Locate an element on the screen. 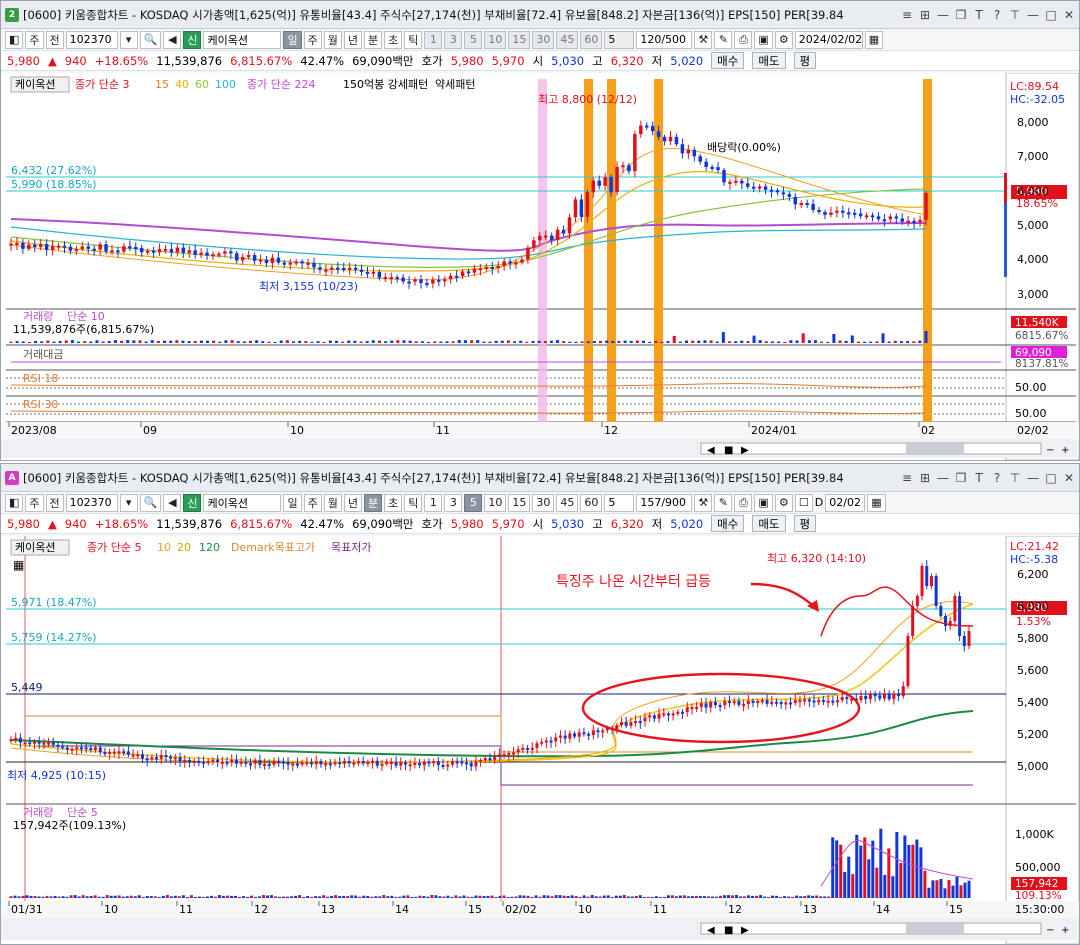 This screenshot has width=1080, height=945. minimize-icon: — is located at coordinates (943, 478).